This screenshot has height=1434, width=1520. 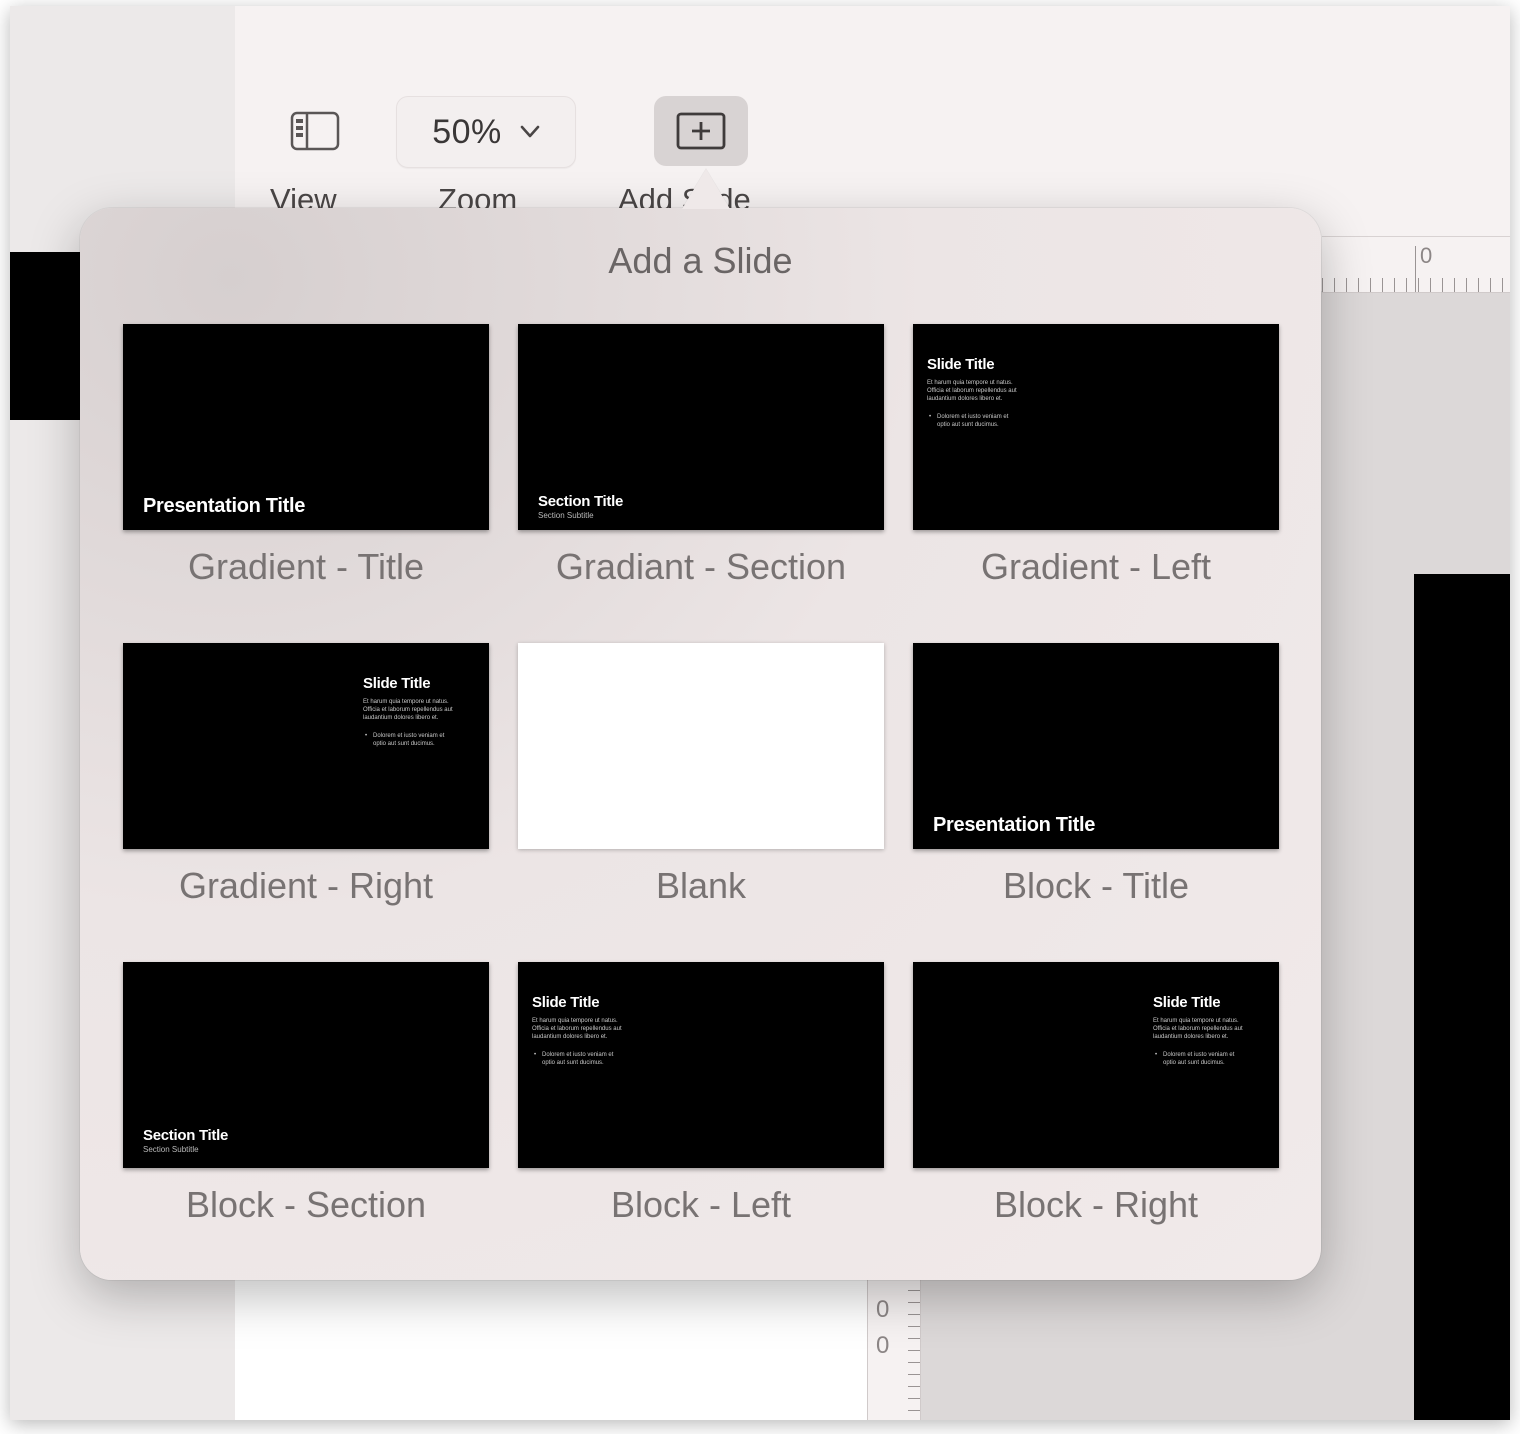 I want to click on popover-arrow, so click(x=706, y=189).